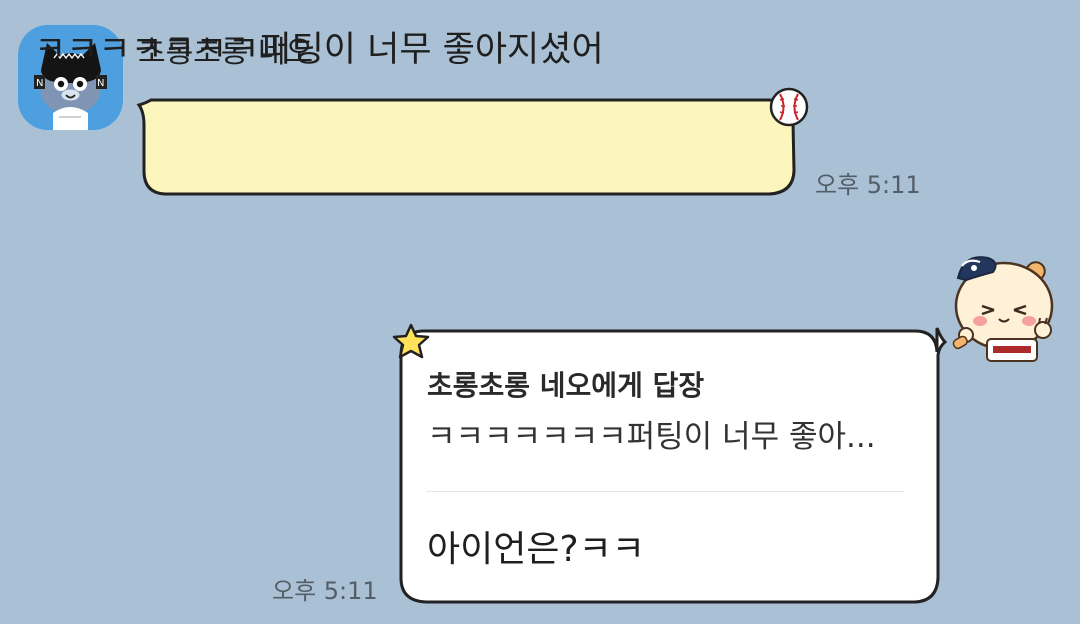 The width and height of the screenshot is (1080, 624). I want to click on incoming-message-text: ㅋㅋㅋㅋㅋㅋㅋ퍼팅이 너무 좋아지셨어, so click(319, 50).